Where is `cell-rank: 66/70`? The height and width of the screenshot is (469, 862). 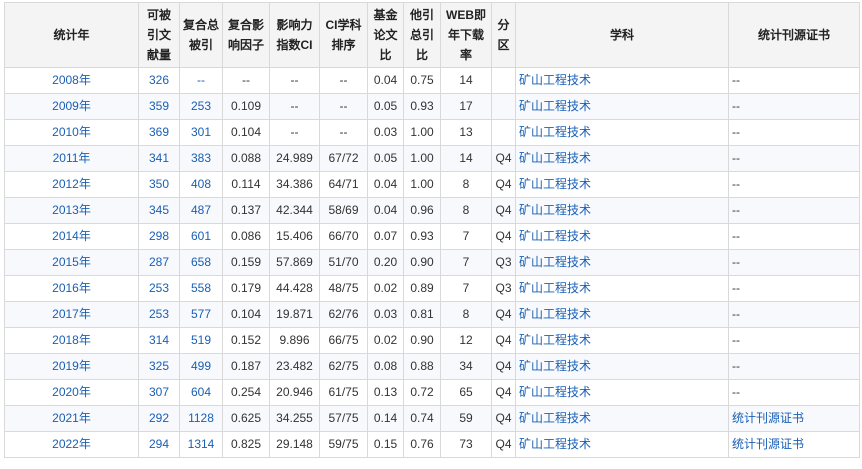
cell-rank: 66/70 is located at coordinates (343, 236).